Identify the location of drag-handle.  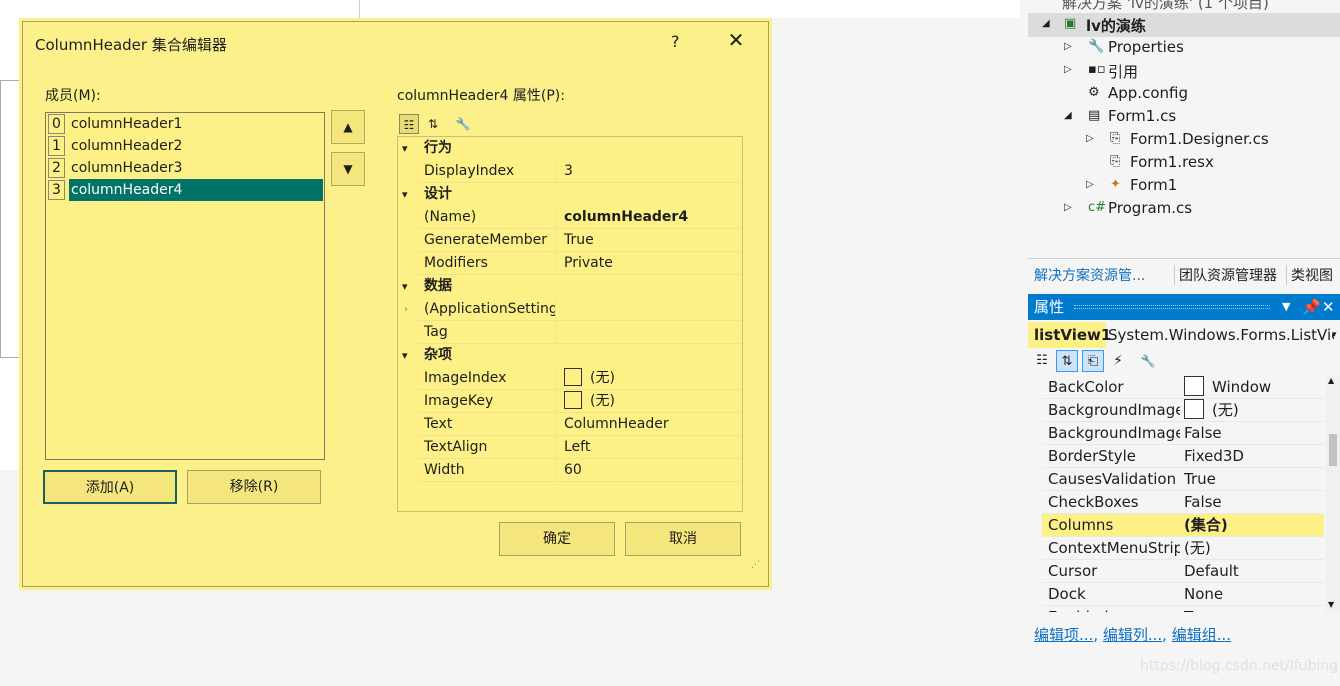
(1172, 307).